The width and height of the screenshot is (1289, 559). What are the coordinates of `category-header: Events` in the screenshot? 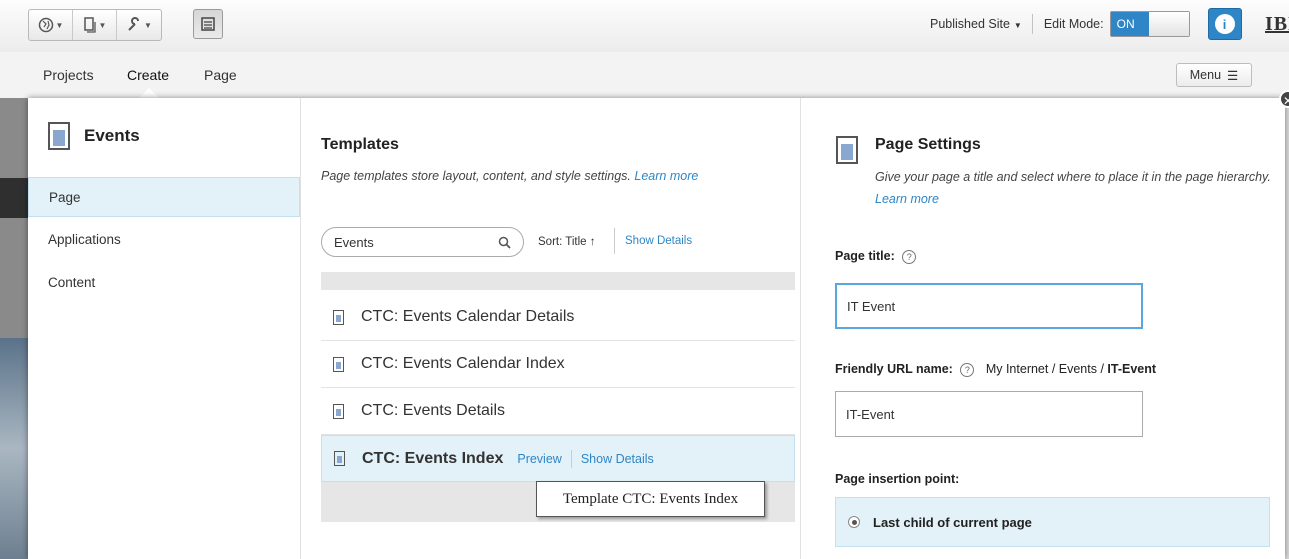 It's located at (94, 136).